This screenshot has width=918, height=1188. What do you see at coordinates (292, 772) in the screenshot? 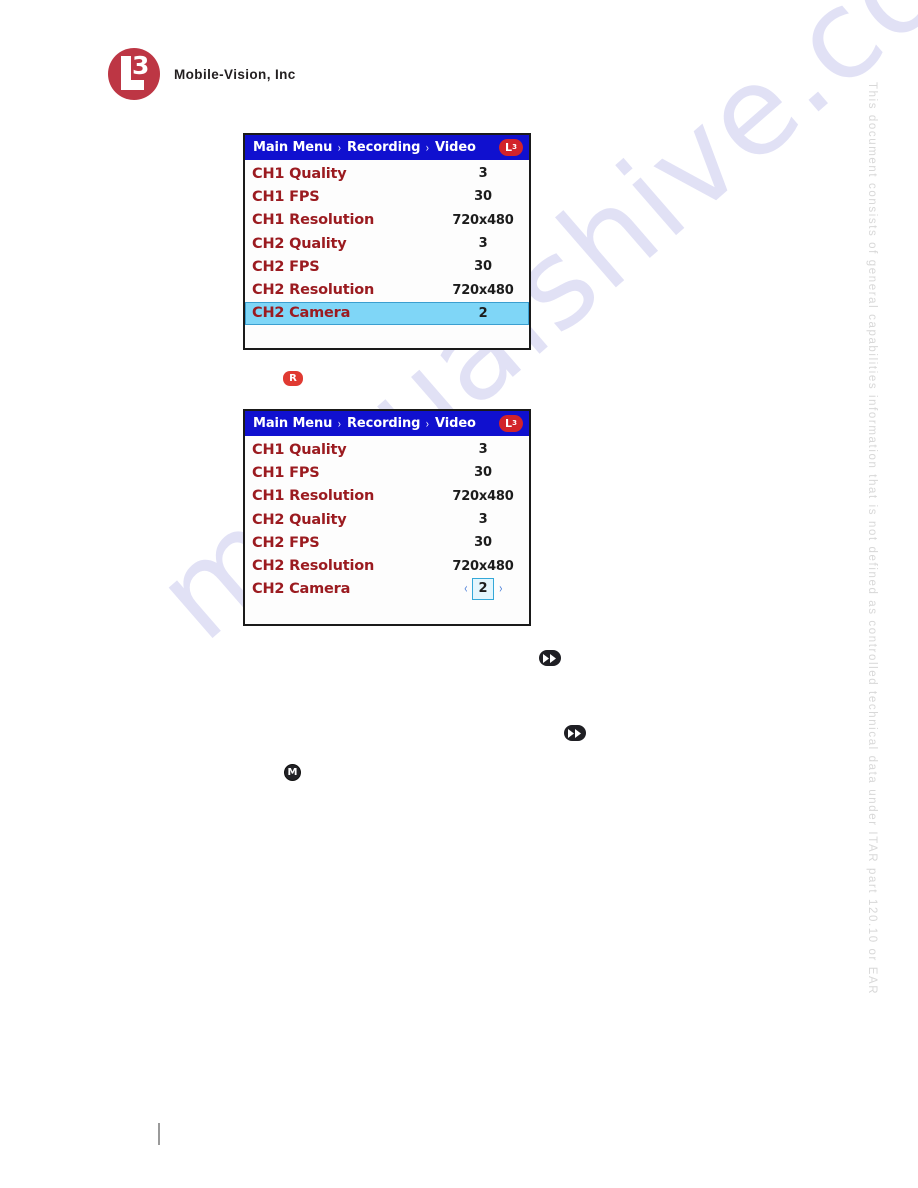
I see `menu-key-icon: M` at bounding box center [292, 772].